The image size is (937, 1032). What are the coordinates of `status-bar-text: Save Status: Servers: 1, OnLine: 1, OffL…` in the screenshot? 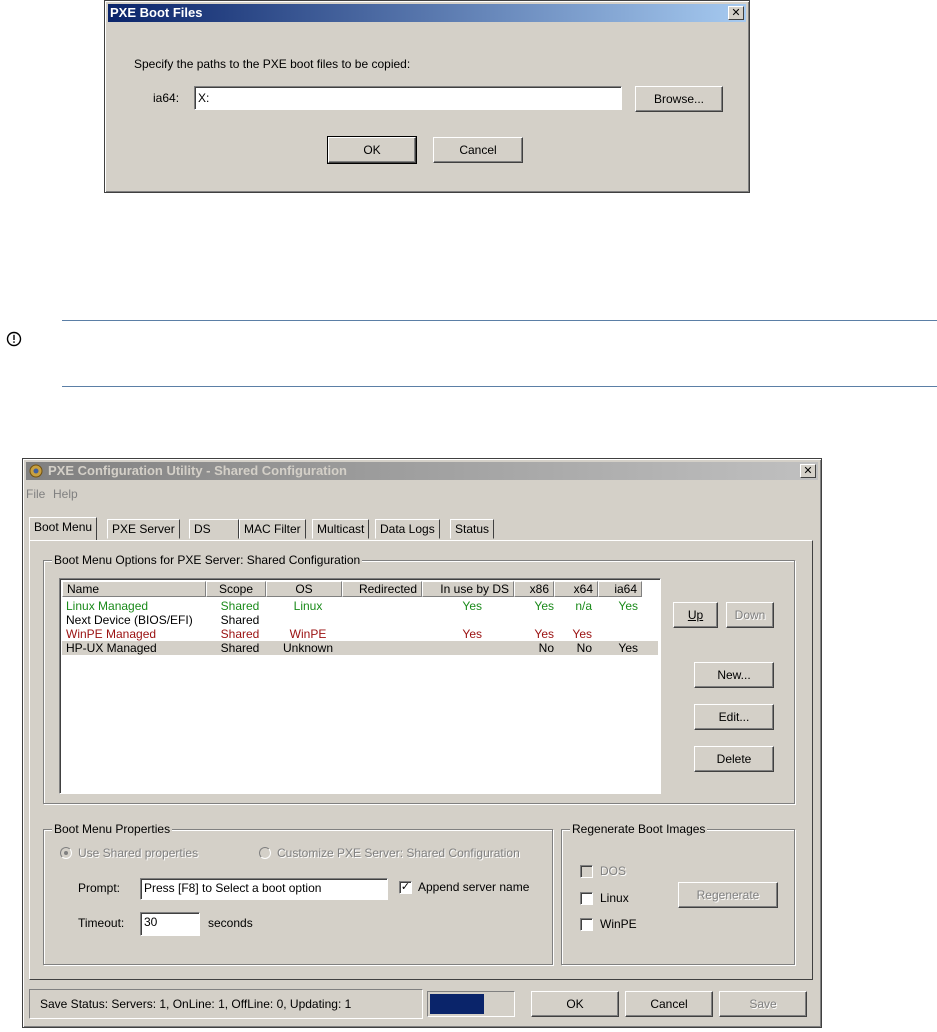 It's located at (226, 1004).